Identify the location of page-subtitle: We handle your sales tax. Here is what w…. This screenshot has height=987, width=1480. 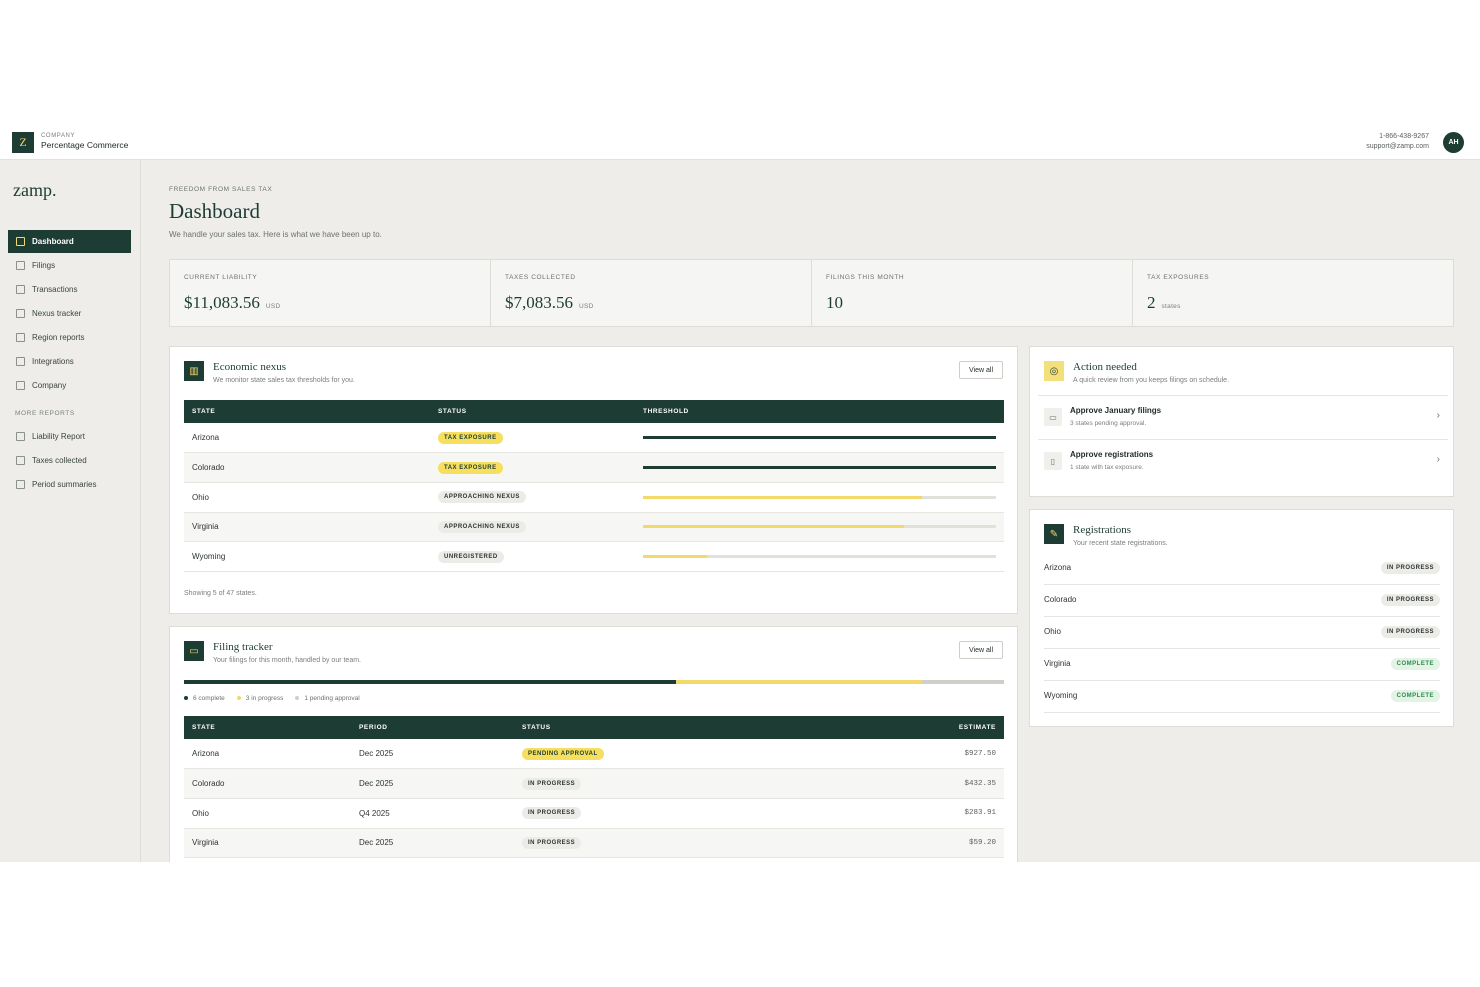
(275, 234).